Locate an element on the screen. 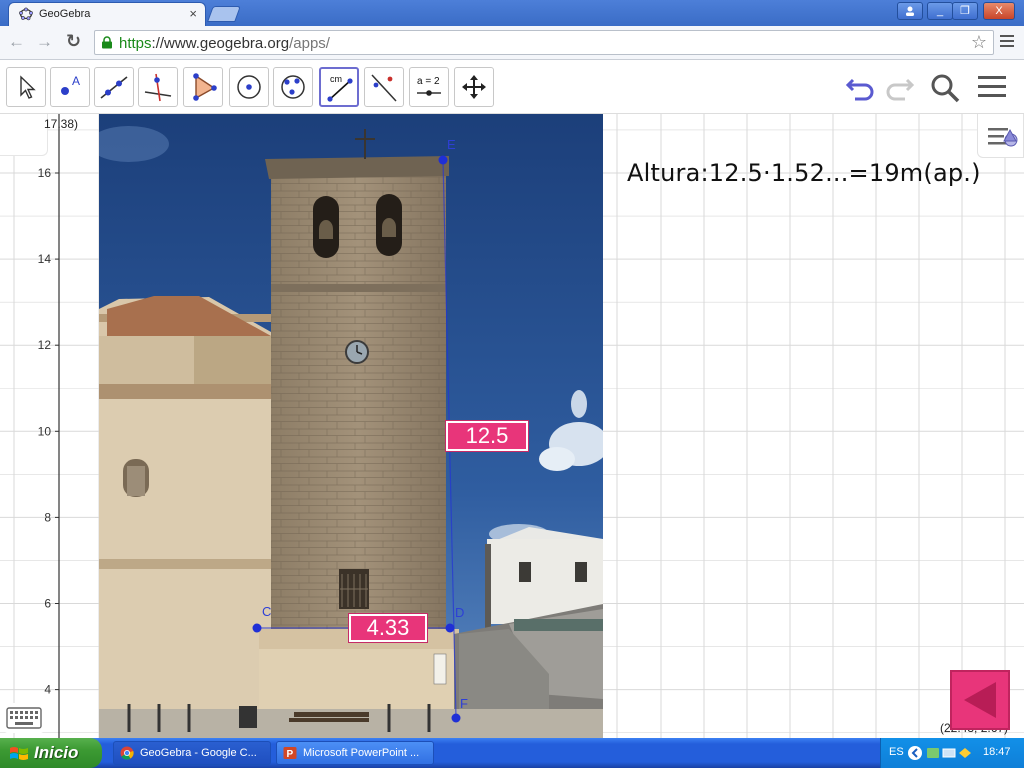 The image size is (1024, 768). style-bar-toggle-button is located at coordinates (1000, 136).